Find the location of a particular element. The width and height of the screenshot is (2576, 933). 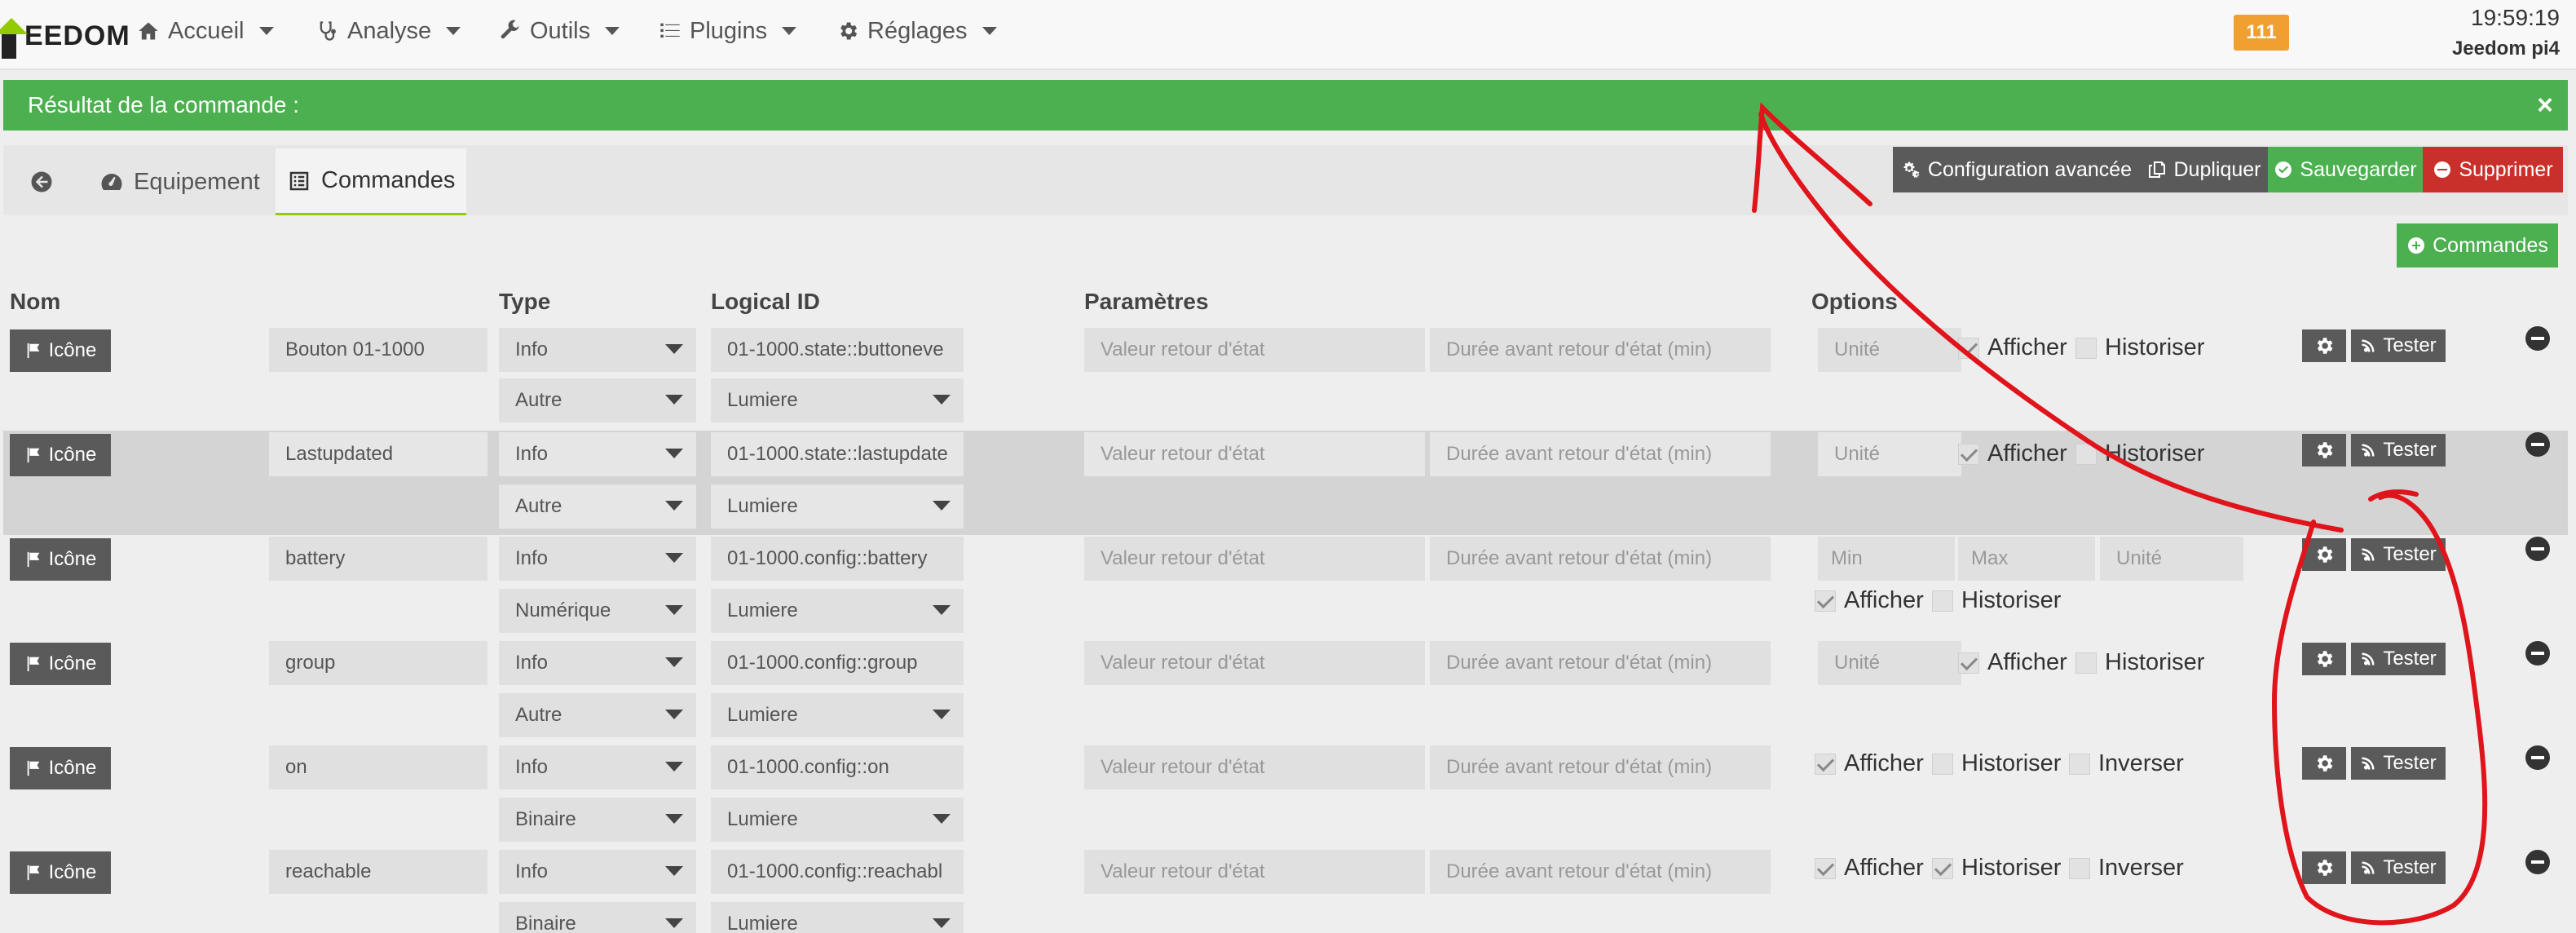

command-name-input: group is located at coordinates (378, 663).